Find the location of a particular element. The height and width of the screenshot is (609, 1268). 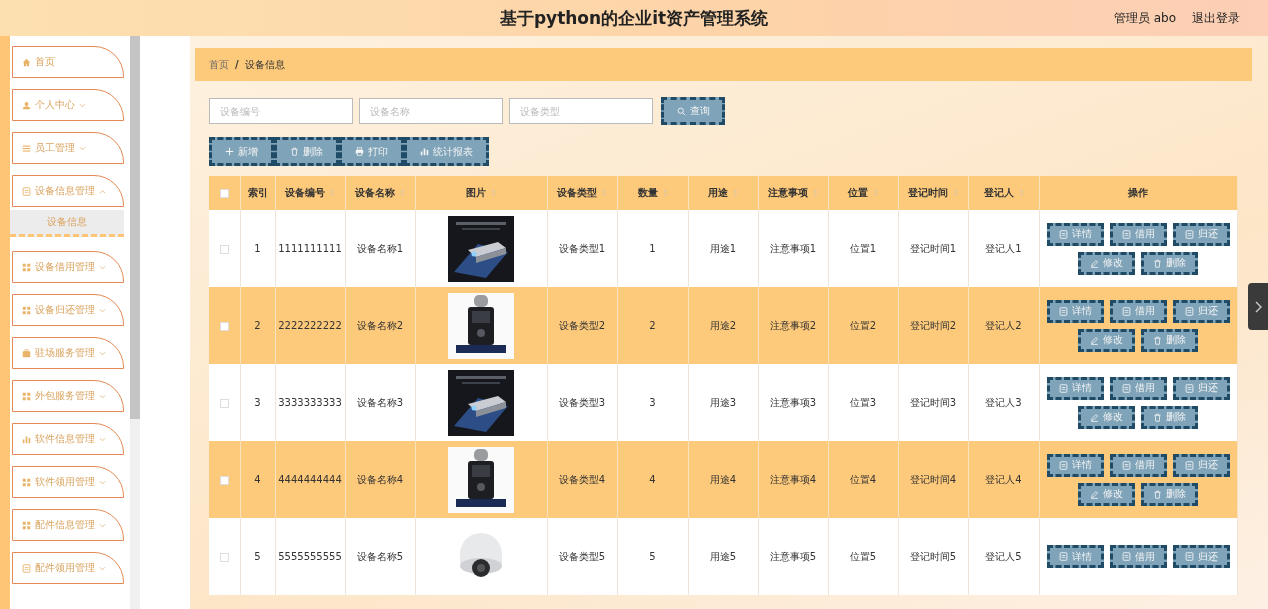

search-icon is located at coordinates (681, 111).